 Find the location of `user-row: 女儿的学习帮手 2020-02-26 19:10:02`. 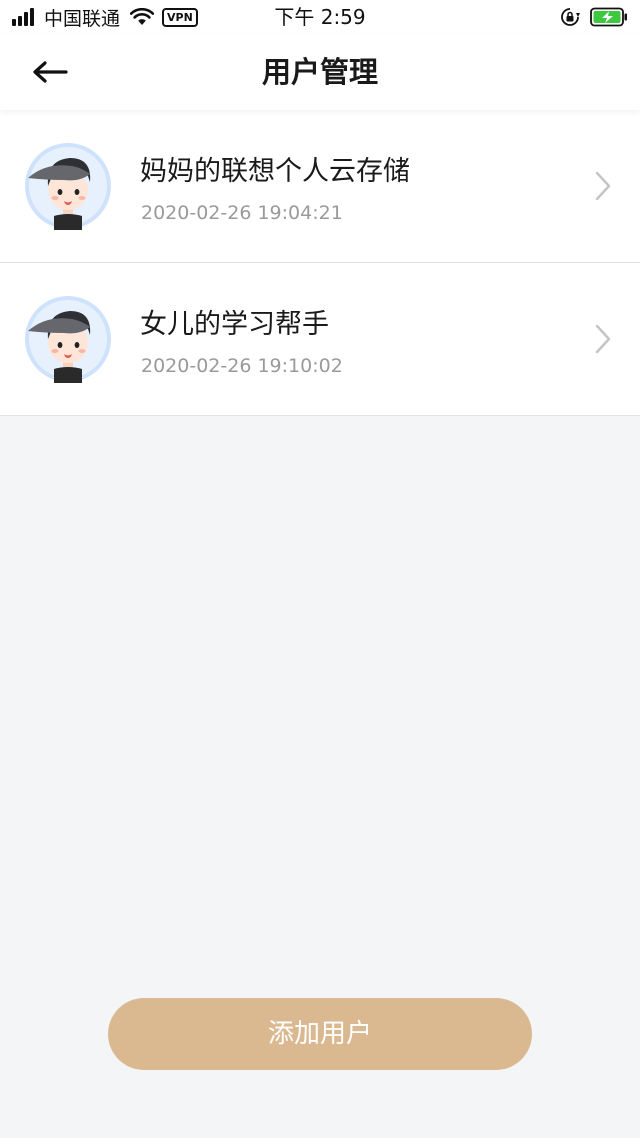

user-row: 女儿的学习帮手 2020-02-26 19:10:02 is located at coordinates (320, 339).